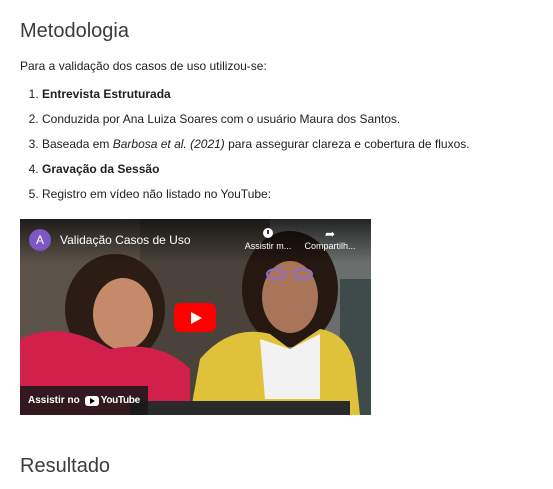  I want to click on share-arrow-icon: ➦, so click(330, 234).